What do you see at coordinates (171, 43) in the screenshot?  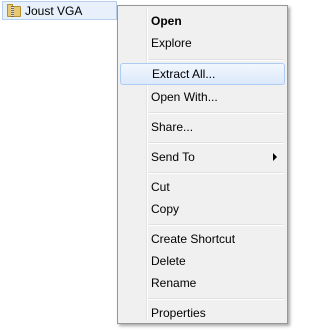 I see `menu-item-label: Explore` at bounding box center [171, 43].